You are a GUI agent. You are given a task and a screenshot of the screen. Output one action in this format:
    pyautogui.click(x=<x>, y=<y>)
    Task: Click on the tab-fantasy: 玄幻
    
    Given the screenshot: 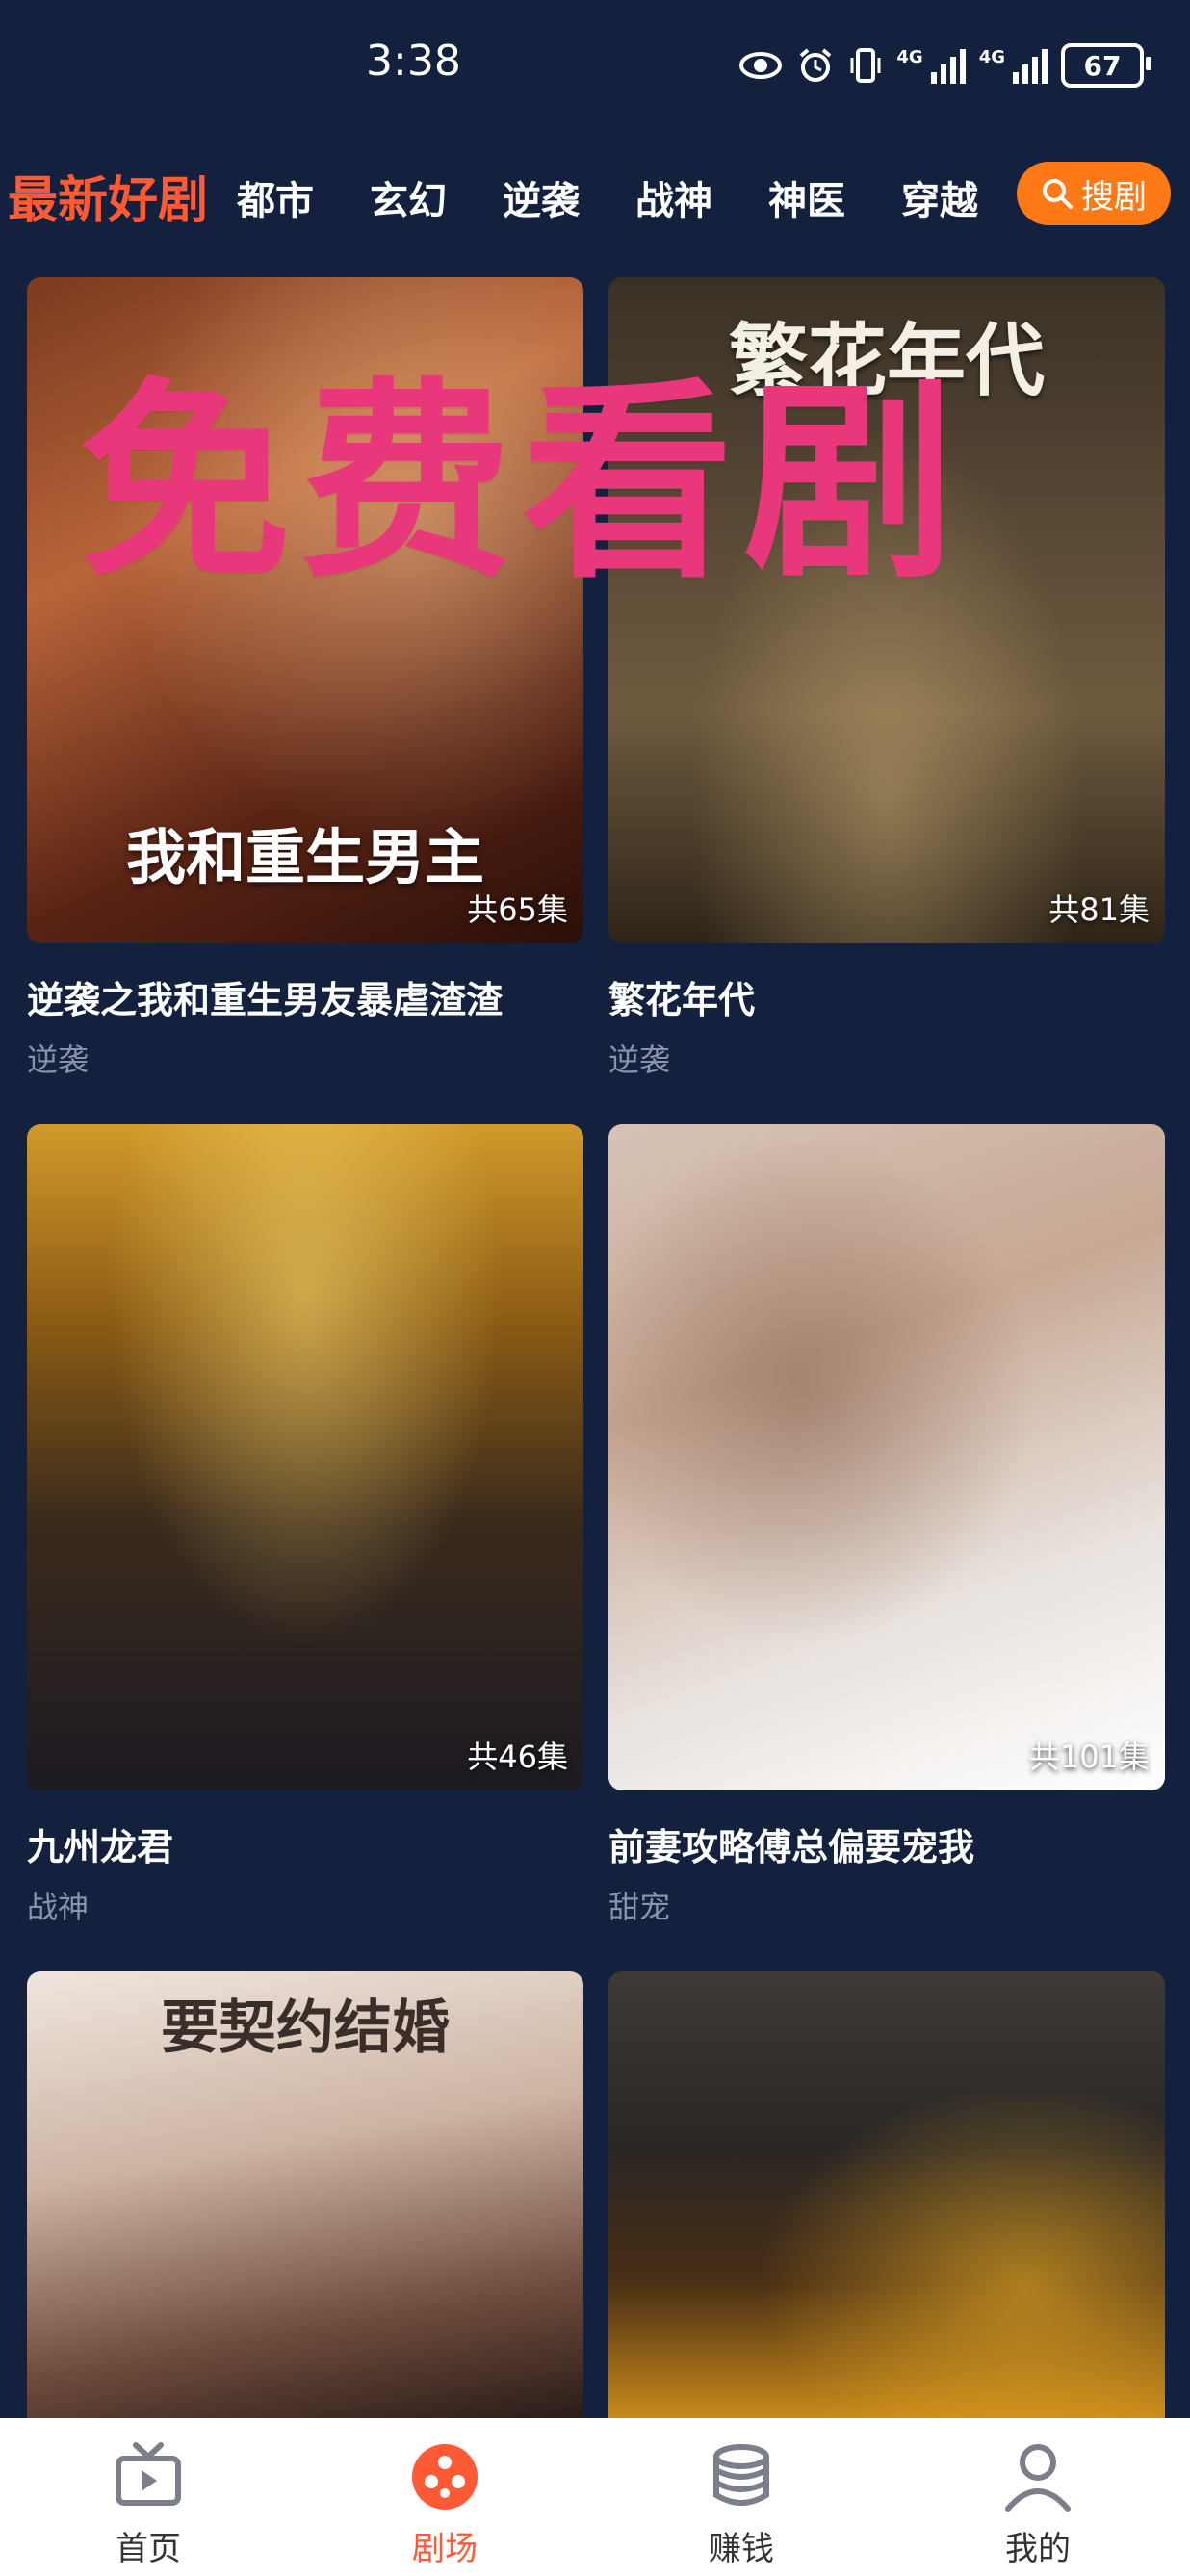 What is the action you would take?
    pyautogui.click(x=409, y=197)
    